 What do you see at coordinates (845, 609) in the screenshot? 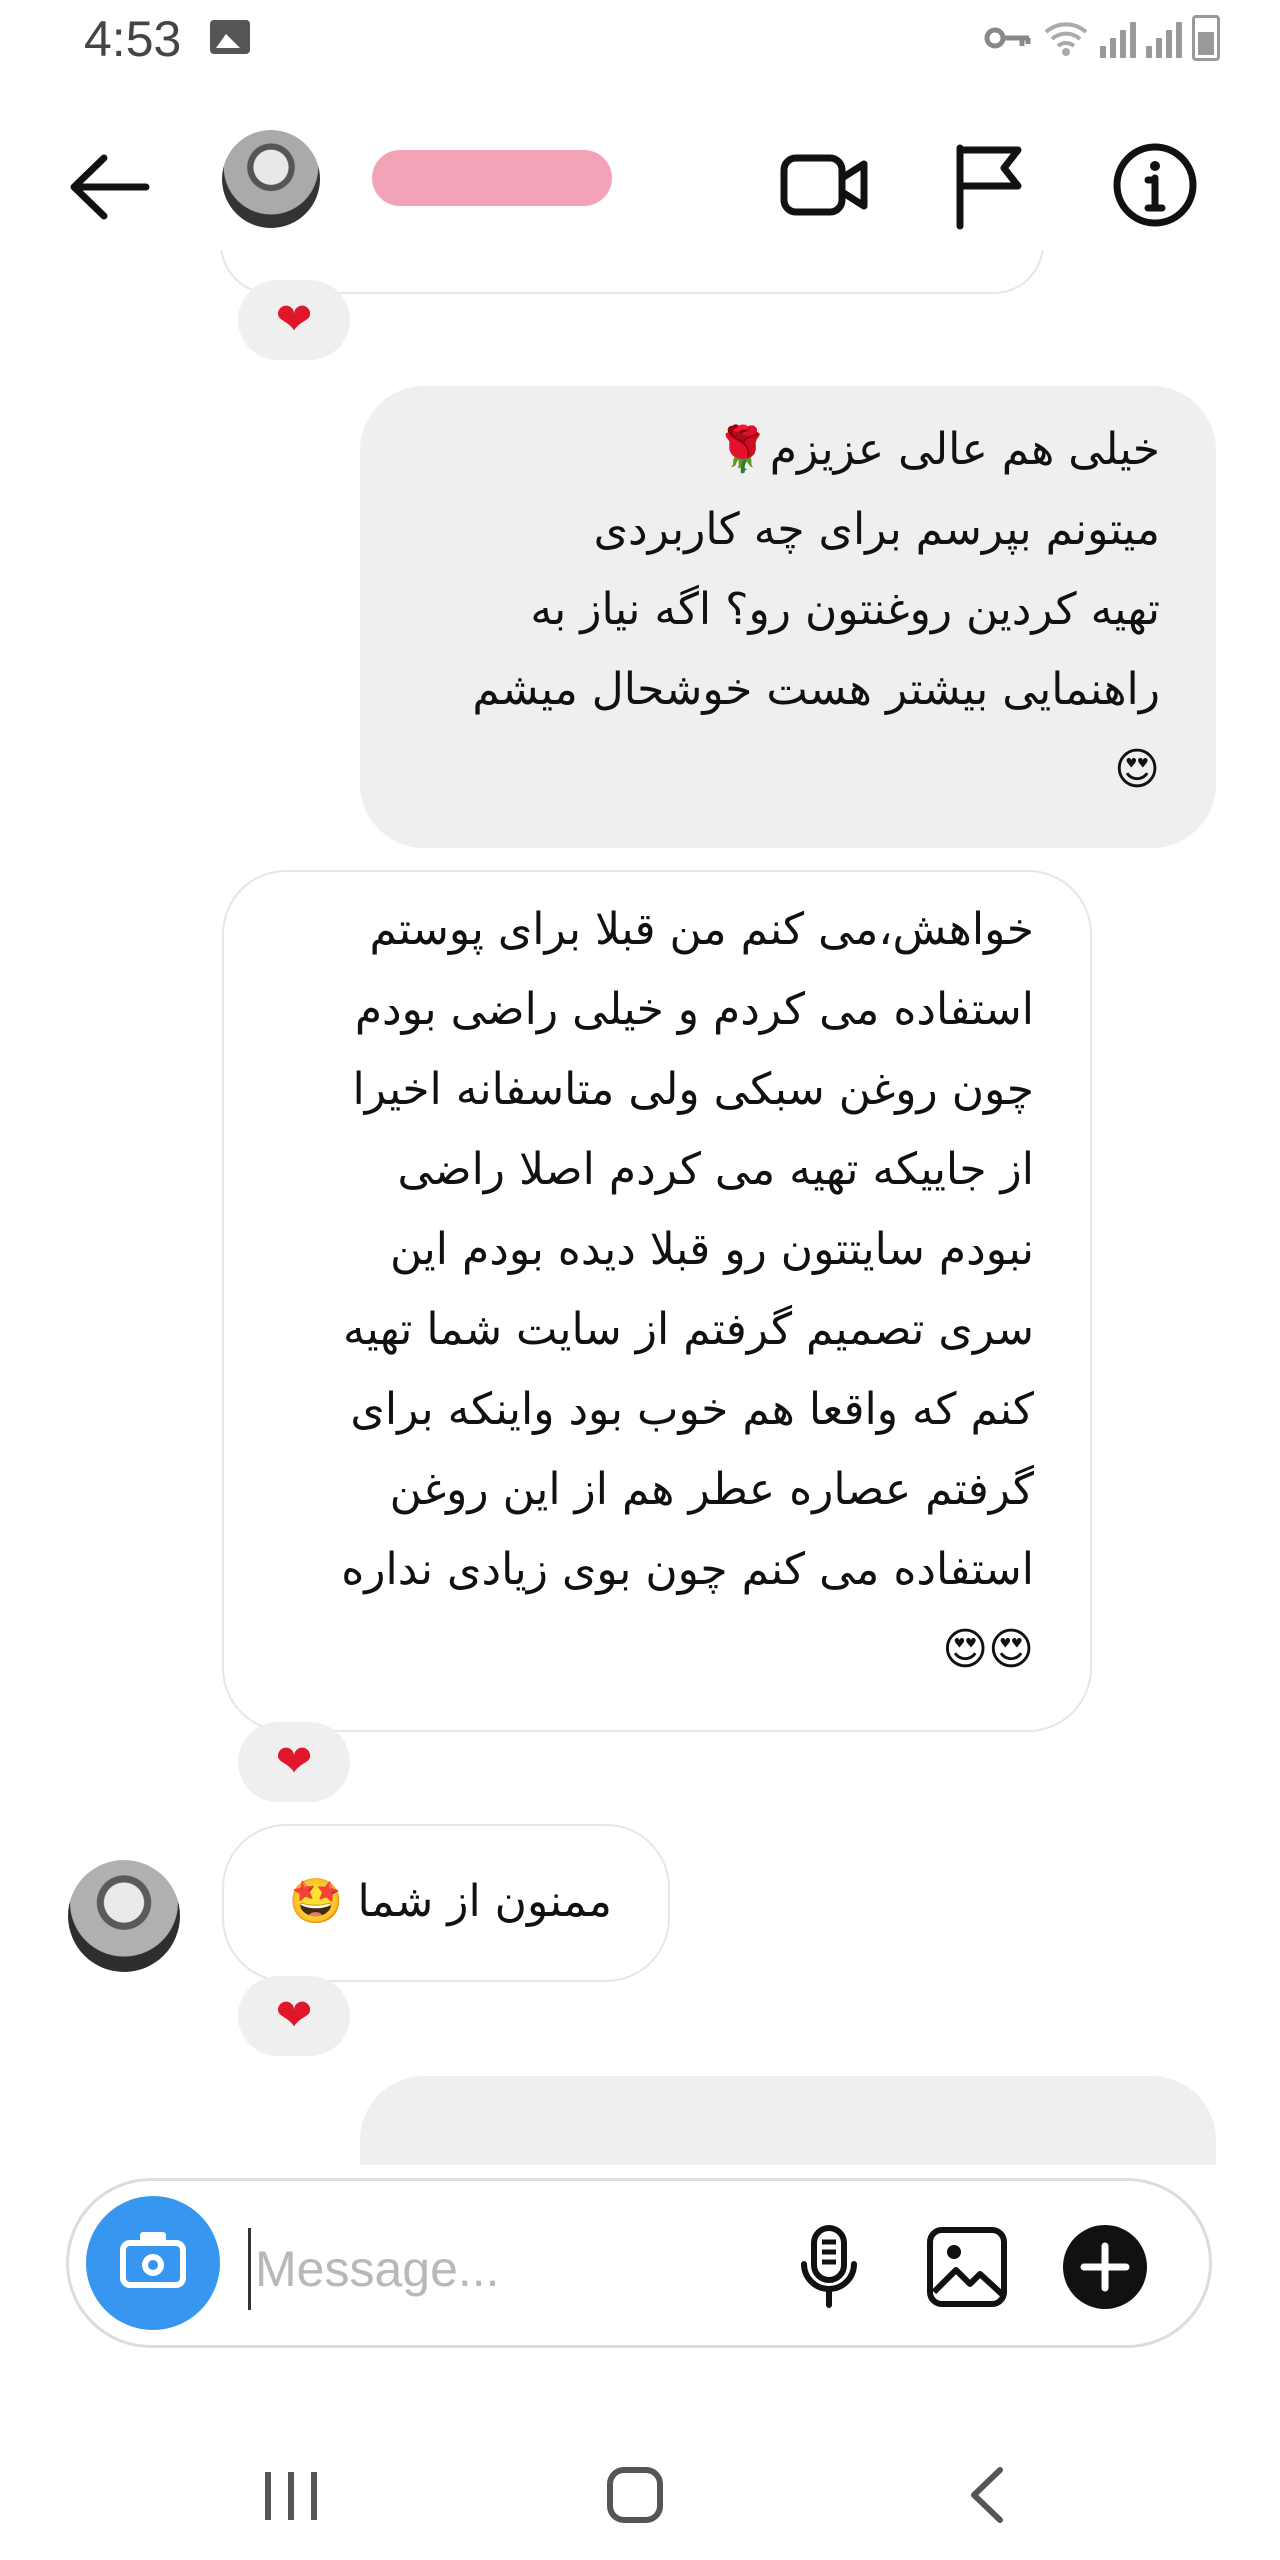
I see `message-line: تهیه کردین روغنتون رو؟ اگه نیاز به` at bounding box center [845, 609].